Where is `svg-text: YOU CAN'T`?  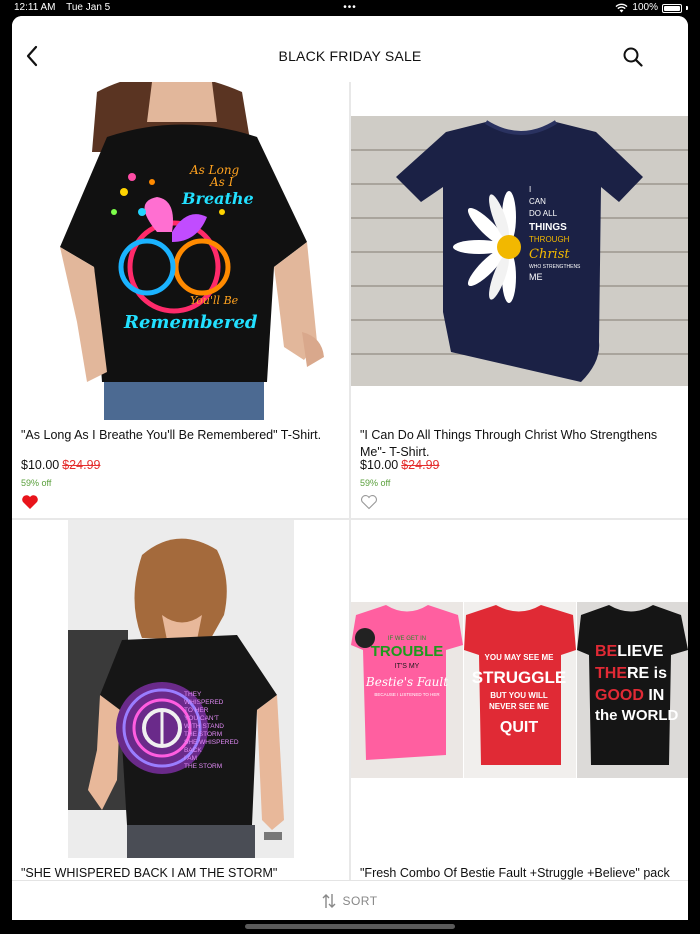
svg-text: YOU CAN'T is located at coordinates (201, 718).